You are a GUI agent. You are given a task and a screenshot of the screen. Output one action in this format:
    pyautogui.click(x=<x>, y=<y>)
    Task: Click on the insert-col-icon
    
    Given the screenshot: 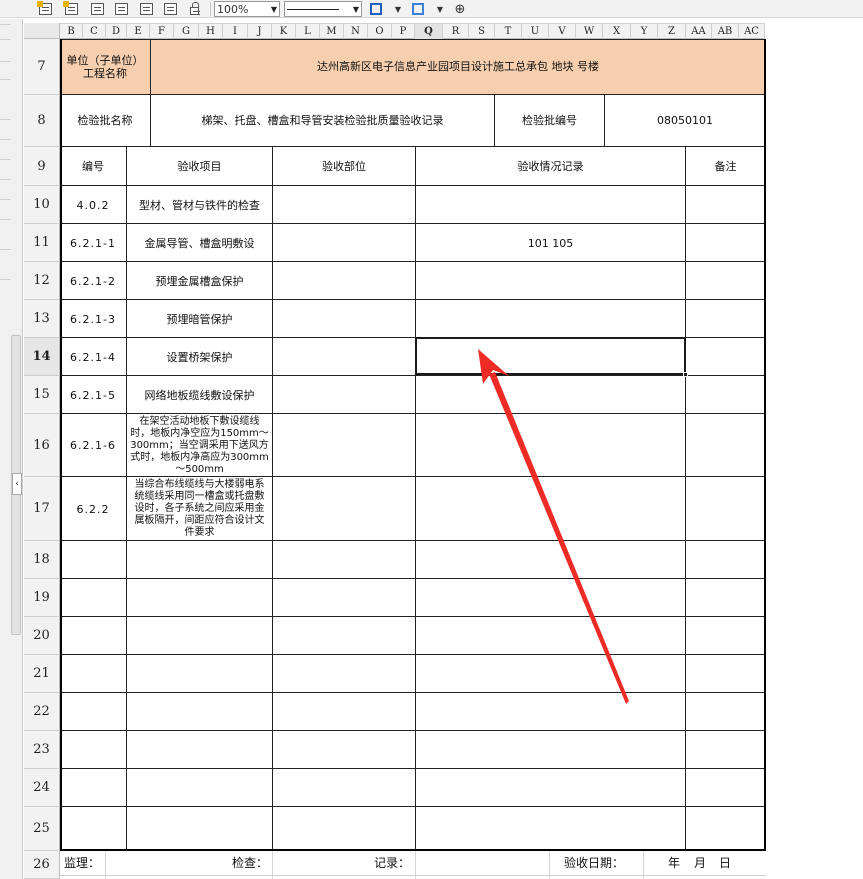 What is the action you would take?
    pyautogui.click(x=71, y=9)
    